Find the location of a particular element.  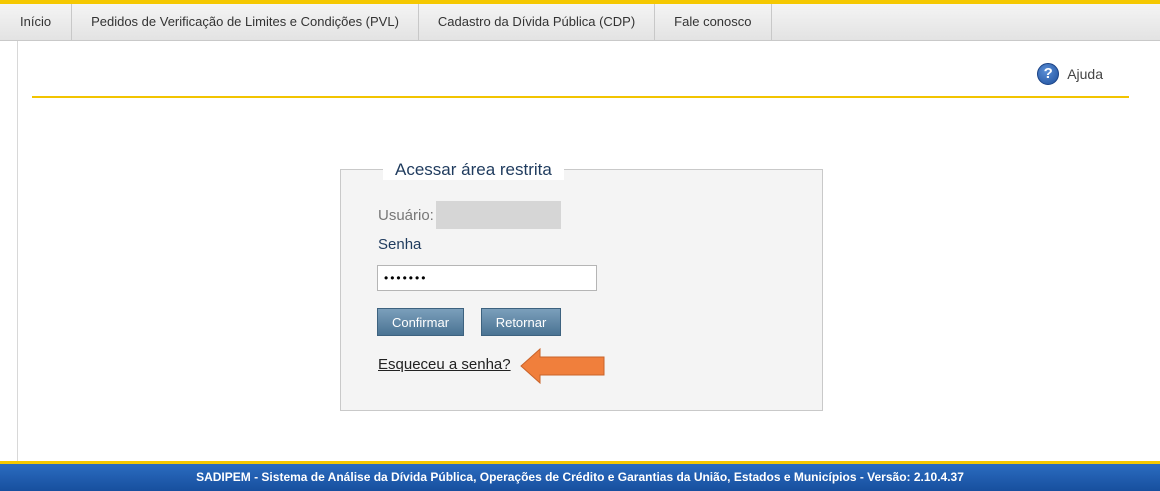

forgot-password-link: Esqueceu a senha? is located at coordinates (444, 364).